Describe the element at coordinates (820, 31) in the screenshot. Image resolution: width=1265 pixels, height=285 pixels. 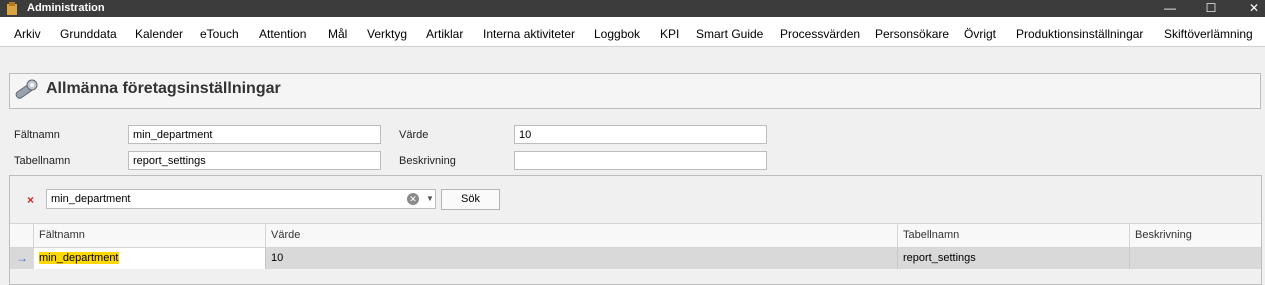
I see `menu-processvarden: Processvärden` at that location.